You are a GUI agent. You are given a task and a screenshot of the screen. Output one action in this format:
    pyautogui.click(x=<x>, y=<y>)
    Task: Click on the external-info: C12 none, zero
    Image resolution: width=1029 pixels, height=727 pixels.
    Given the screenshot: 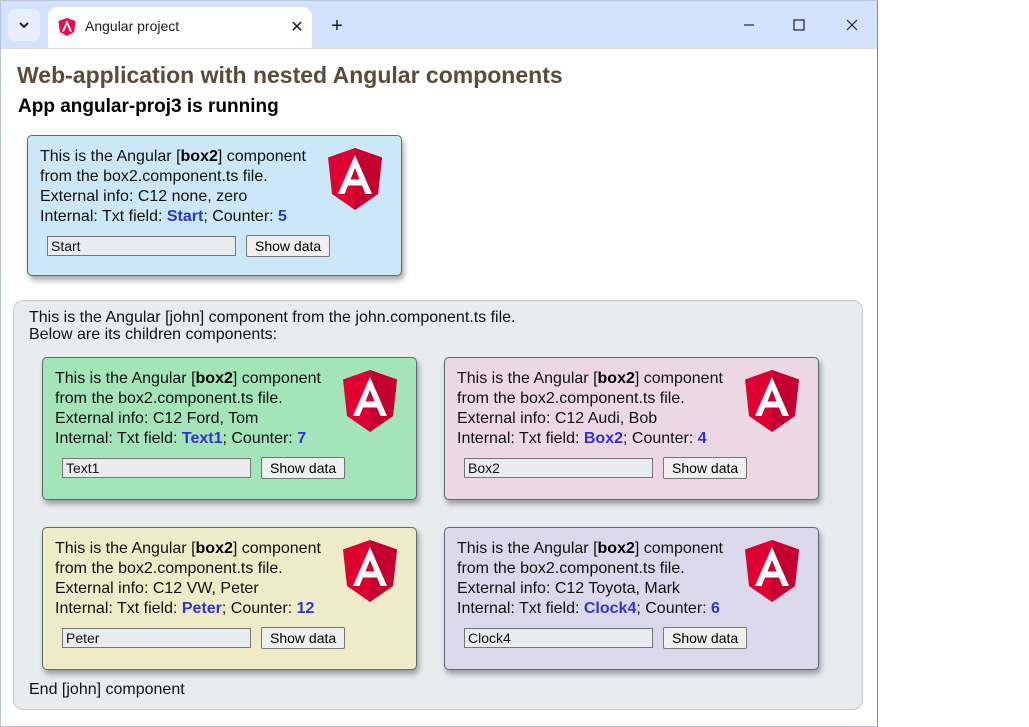 What is the action you would take?
    pyautogui.click(x=192, y=196)
    